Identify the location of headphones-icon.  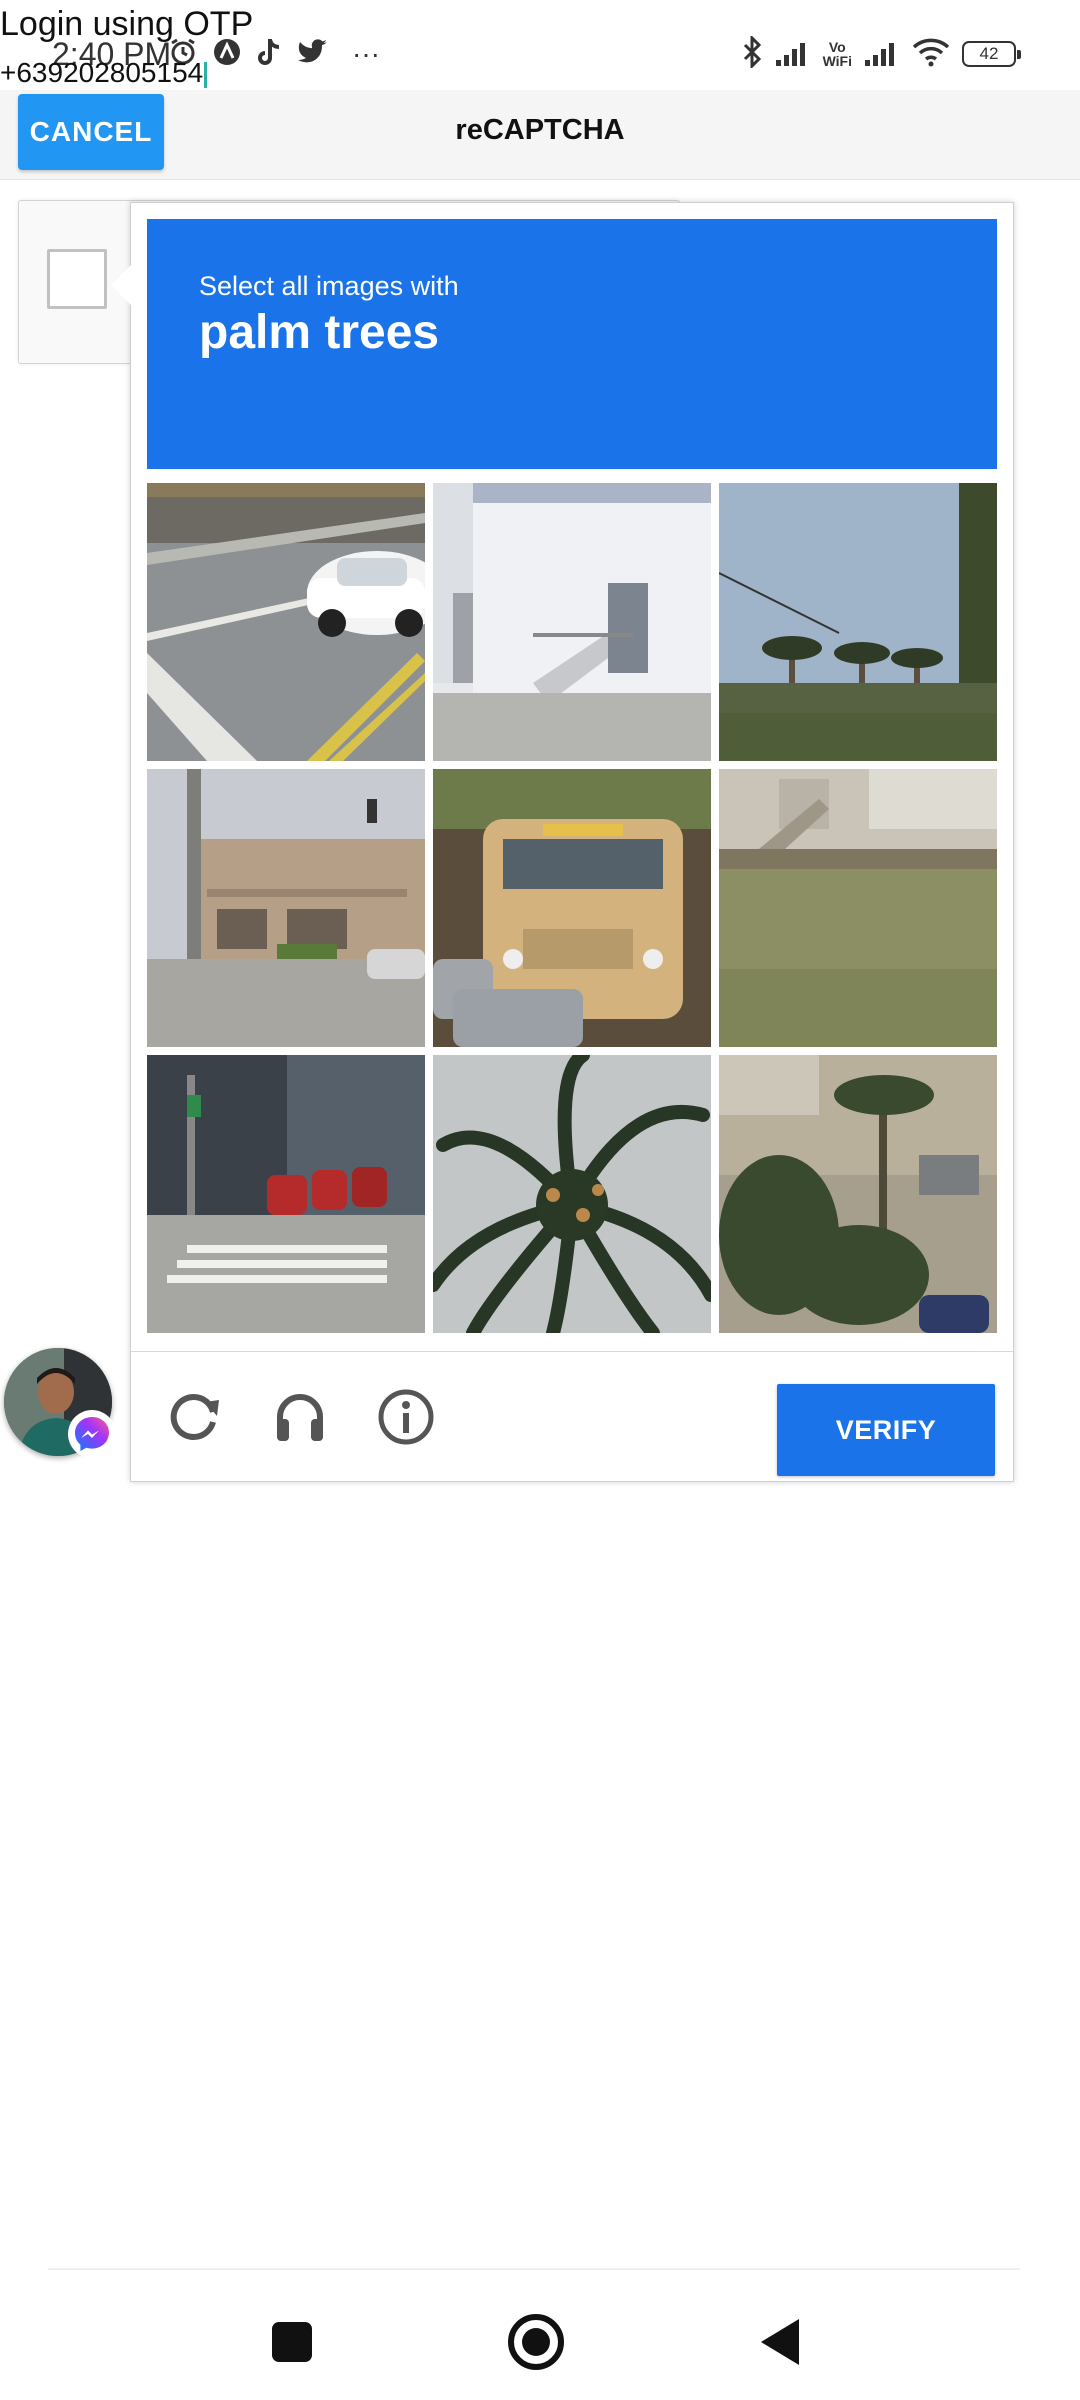
(300, 1417).